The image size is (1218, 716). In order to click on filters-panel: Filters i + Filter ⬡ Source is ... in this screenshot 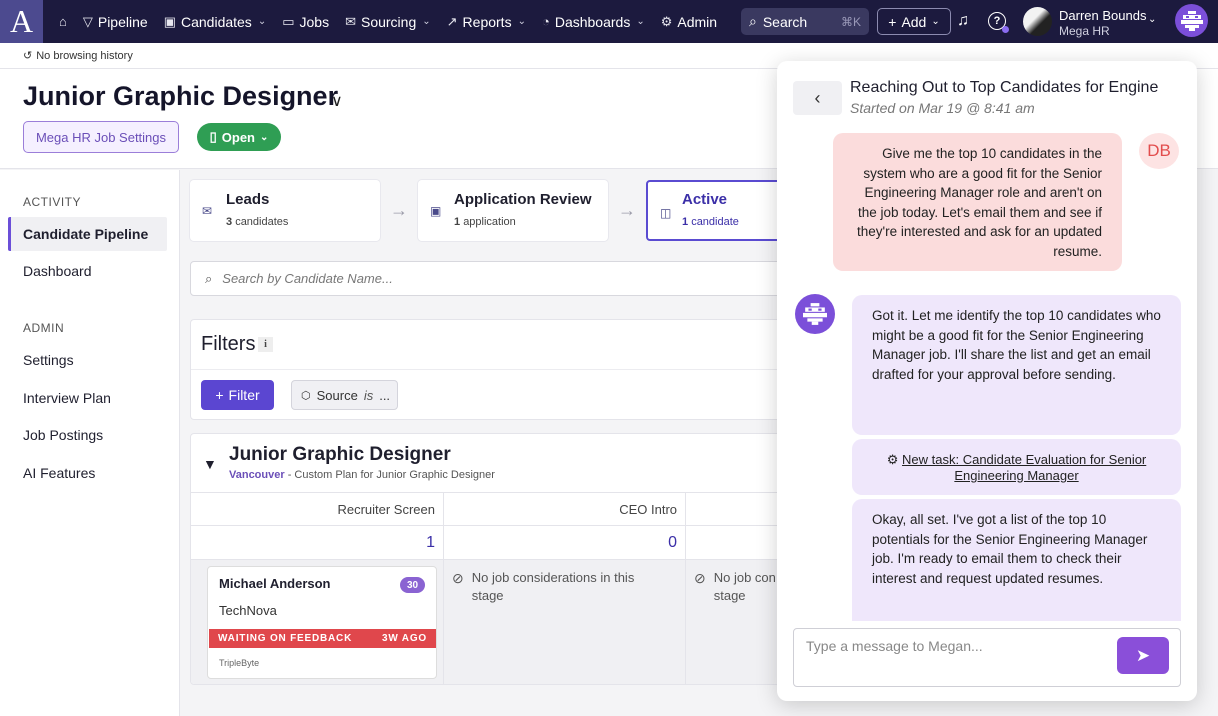, I will do `click(490, 369)`.